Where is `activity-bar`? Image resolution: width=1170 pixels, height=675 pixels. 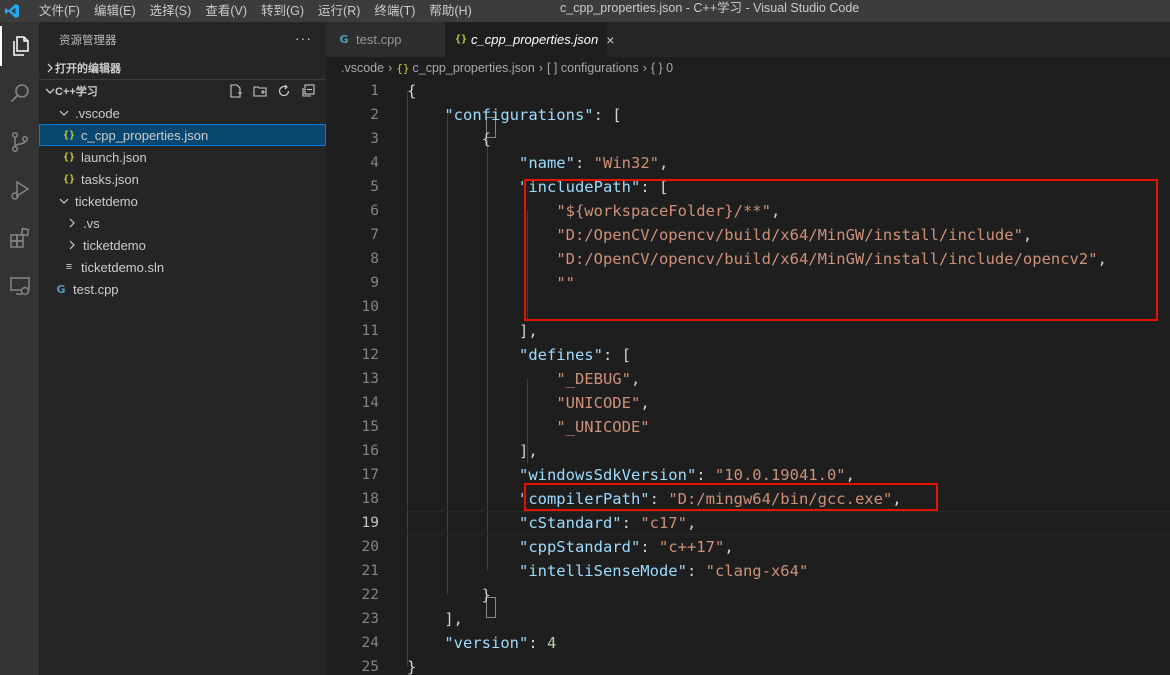 activity-bar is located at coordinates (19, 348).